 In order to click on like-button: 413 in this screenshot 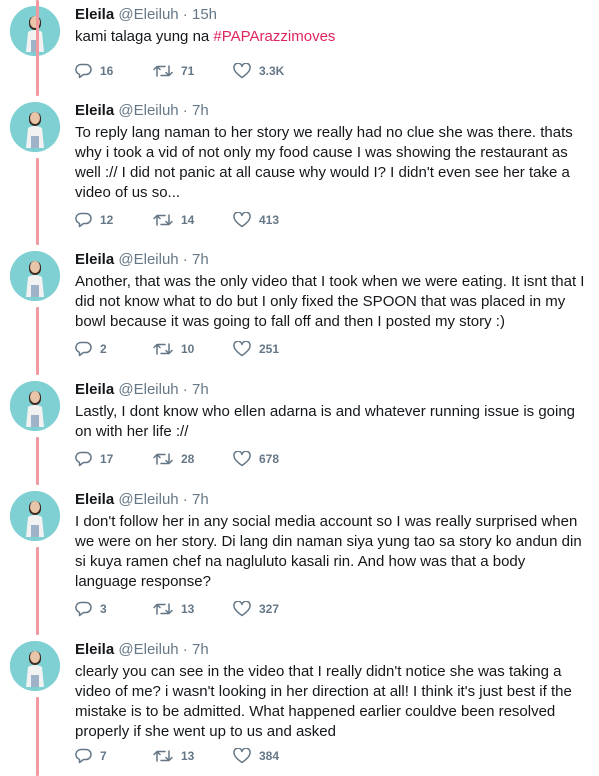, I will do `click(256, 220)`.